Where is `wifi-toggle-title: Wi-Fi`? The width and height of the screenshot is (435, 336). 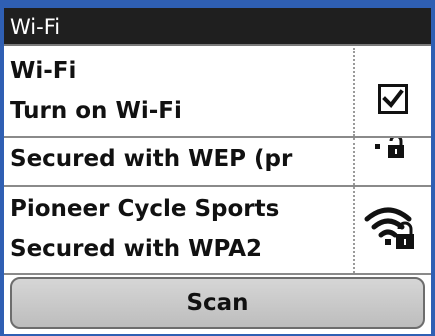 wifi-toggle-title: Wi-Fi is located at coordinates (43, 71).